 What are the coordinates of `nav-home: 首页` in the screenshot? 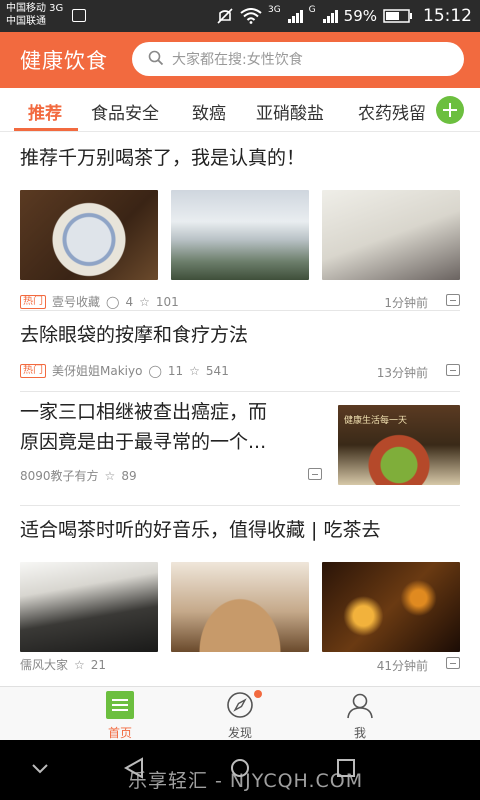 It's located at (120, 714).